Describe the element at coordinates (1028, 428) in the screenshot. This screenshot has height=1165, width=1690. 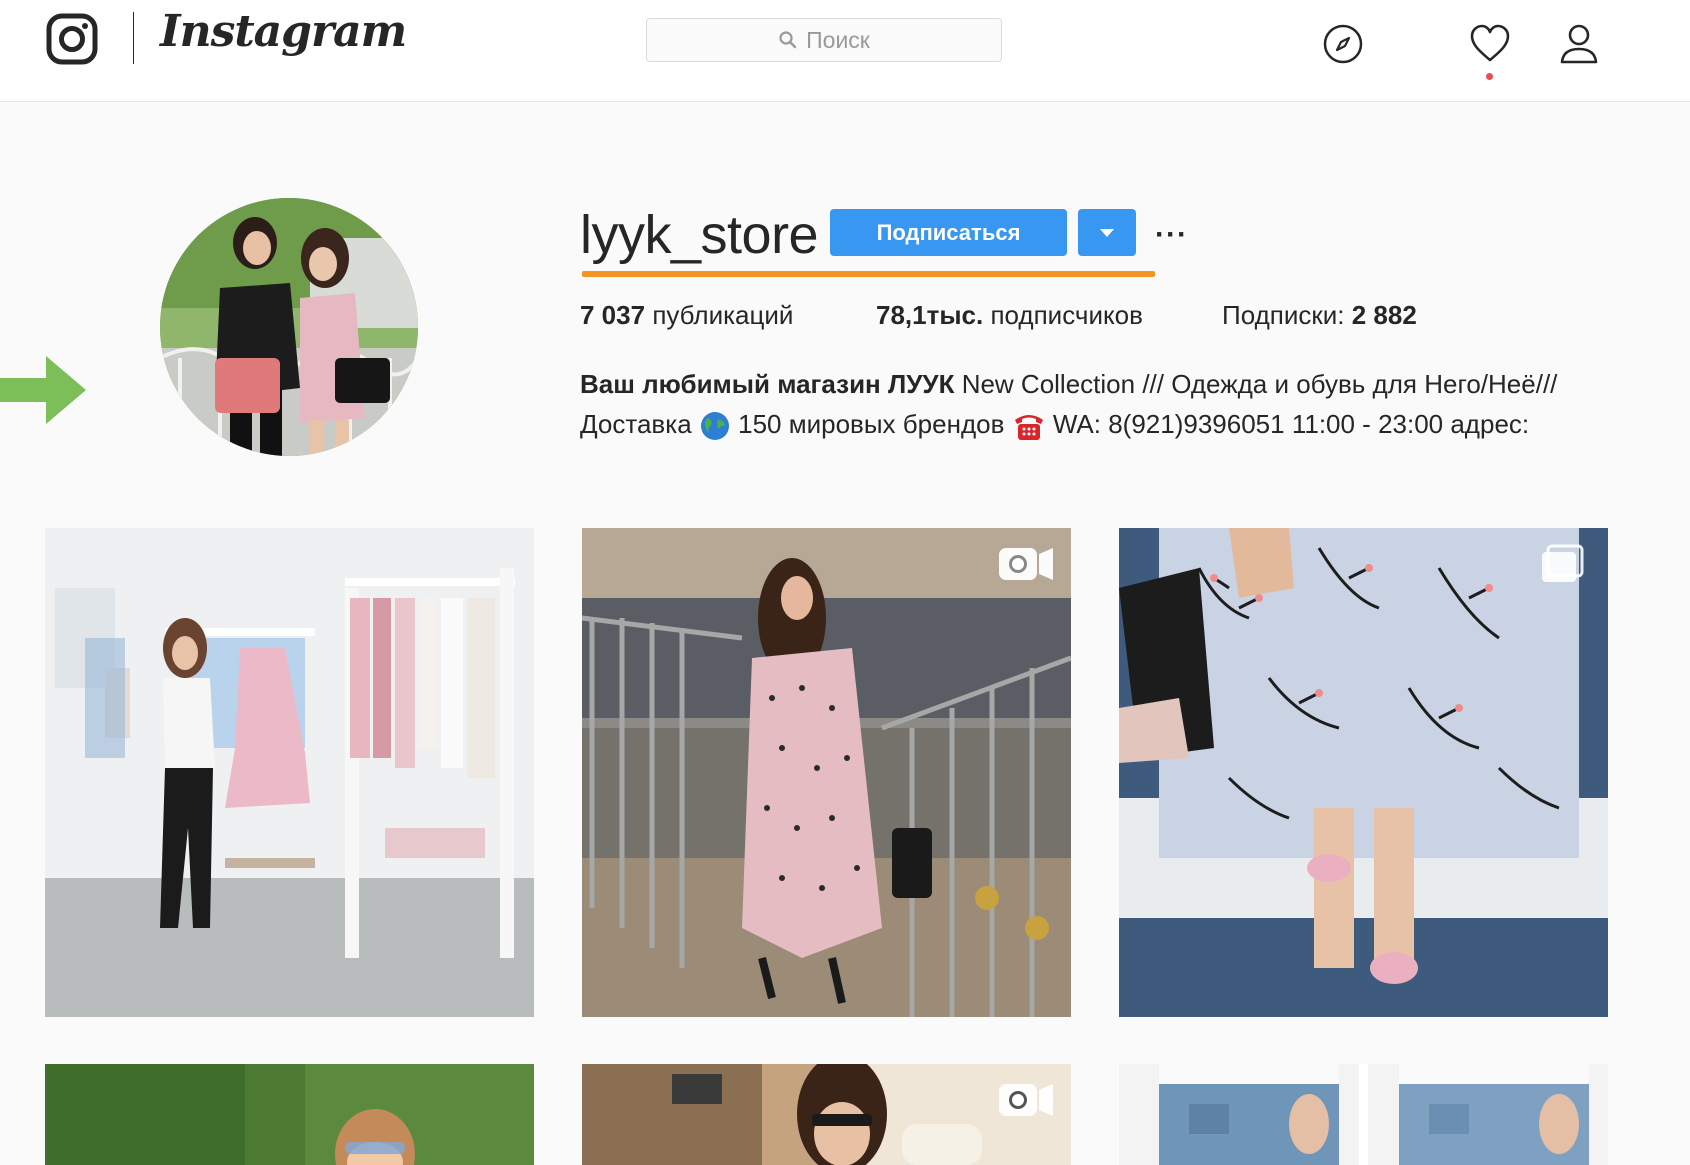
I see `telephone-icon` at that location.